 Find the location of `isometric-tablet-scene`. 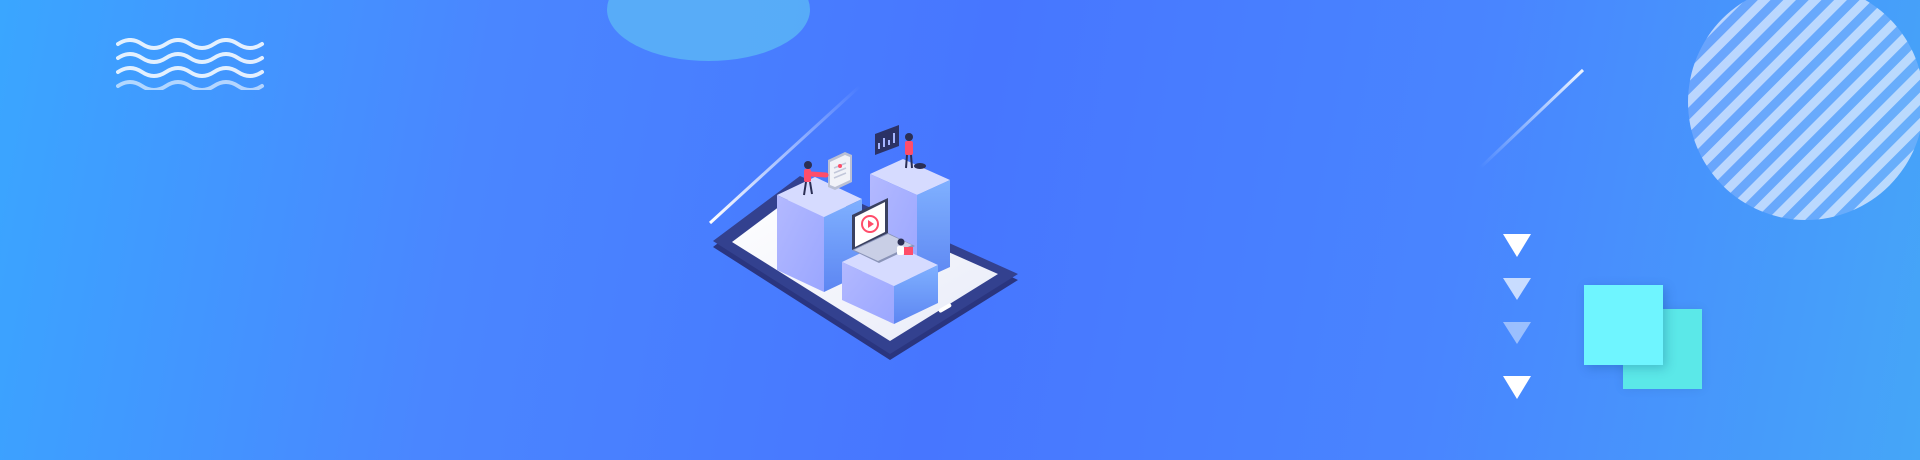

isometric-tablet-scene is located at coordinates (865, 242).